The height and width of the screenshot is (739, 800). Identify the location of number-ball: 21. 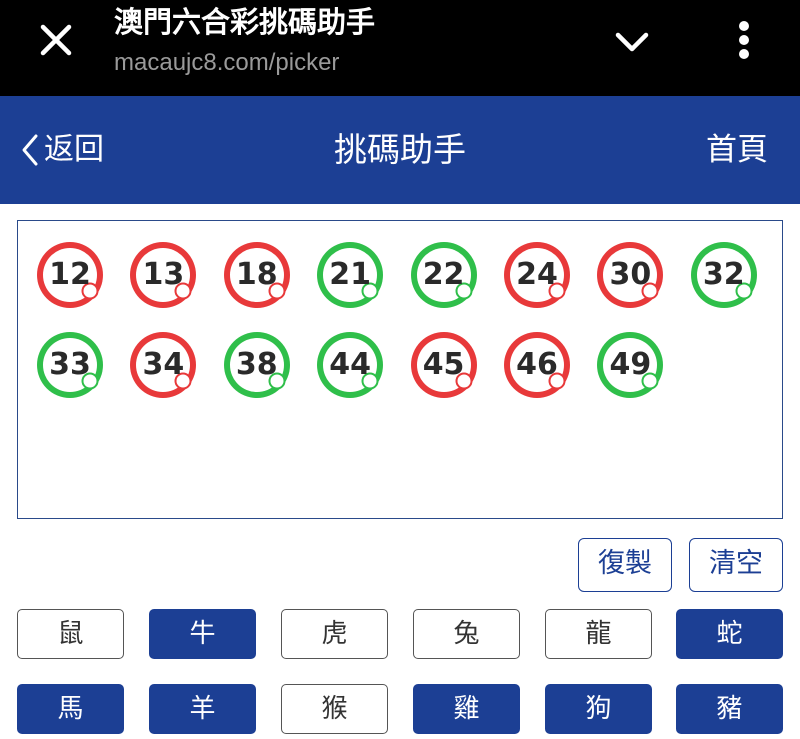
(350, 275).